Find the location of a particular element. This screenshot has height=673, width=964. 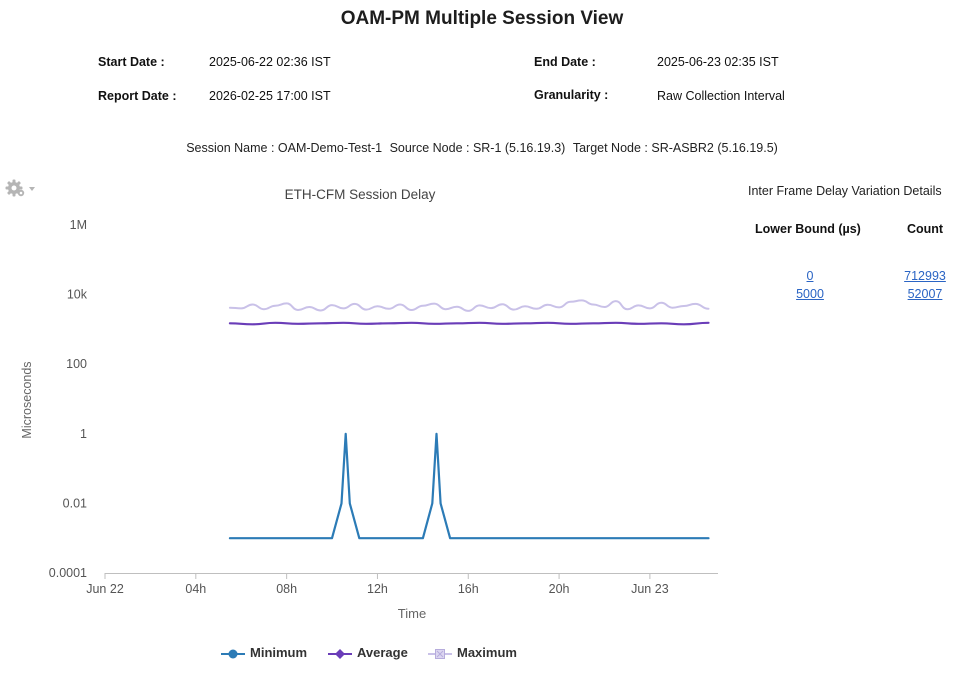

target-node: Target Node : SR-ASBR2 (5.16.19.5) is located at coordinates (675, 148).